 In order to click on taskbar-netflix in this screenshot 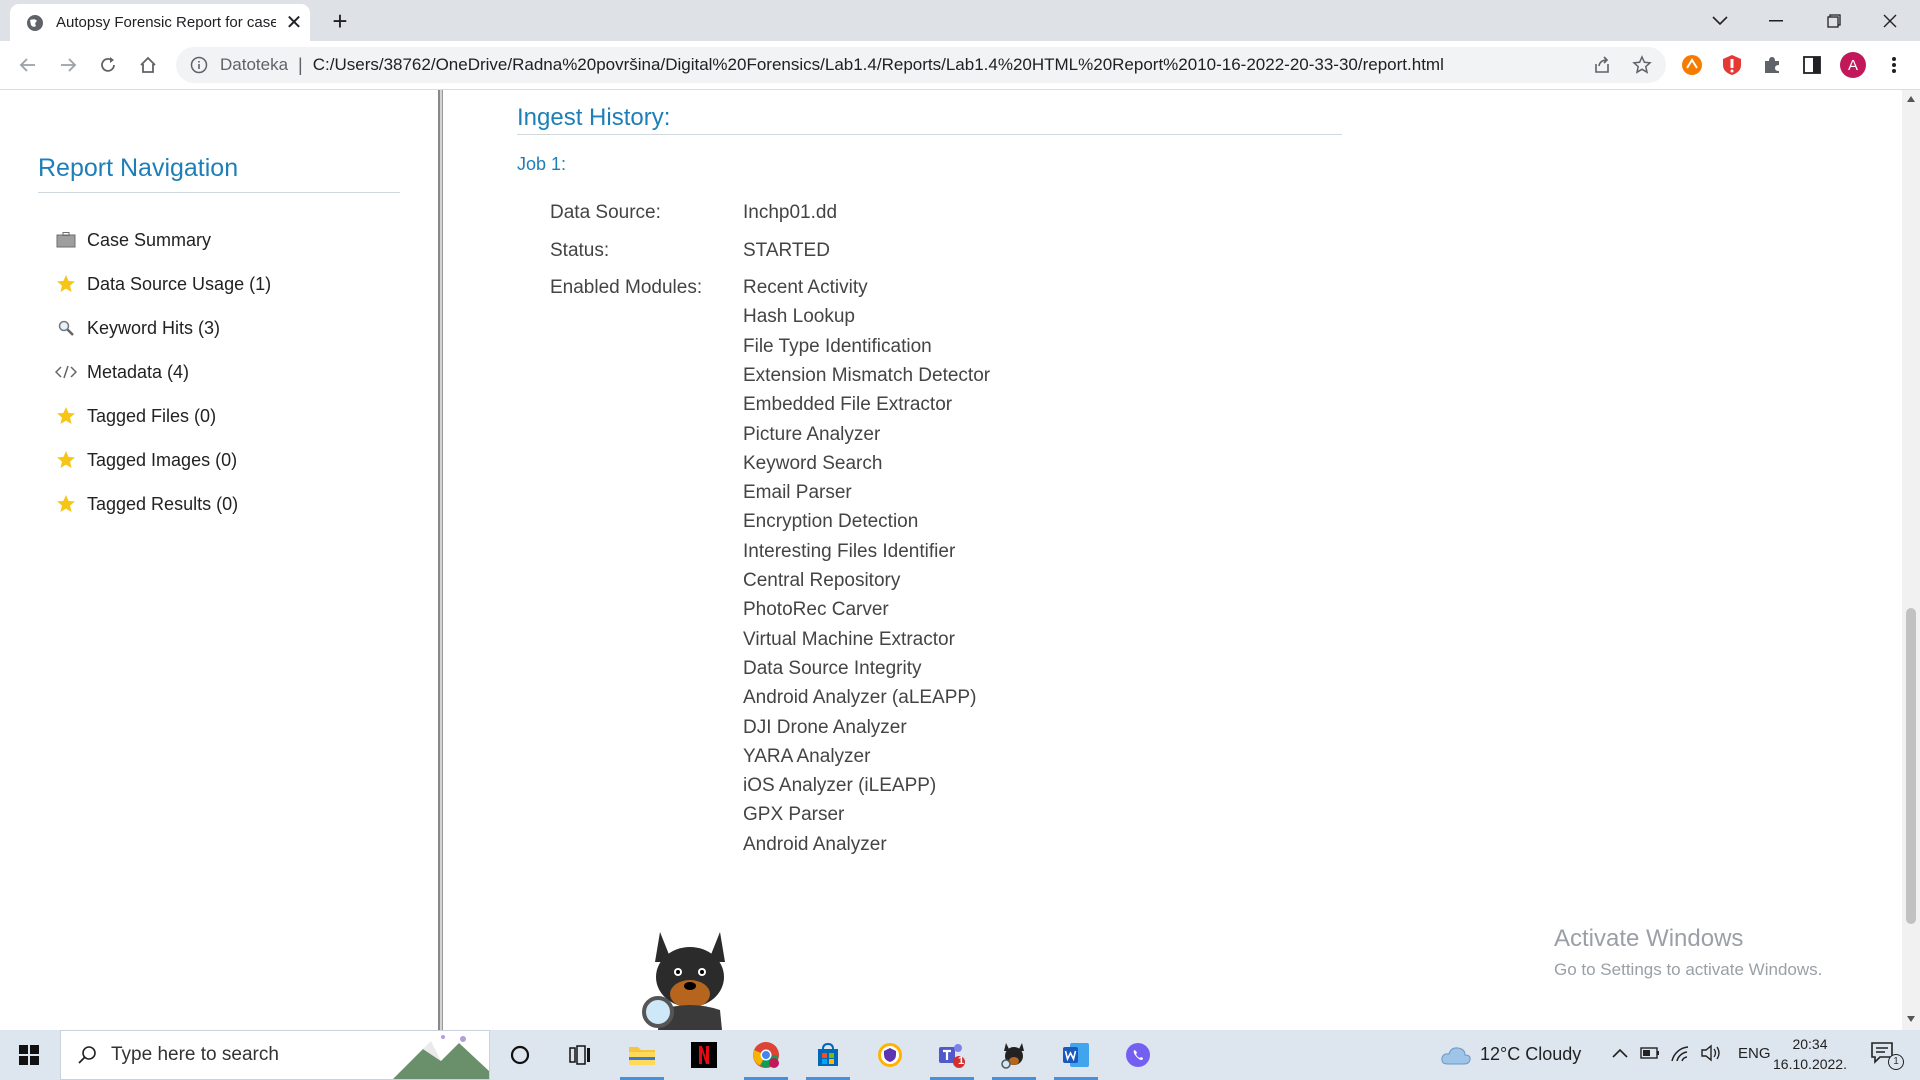, I will do `click(704, 1055)`.